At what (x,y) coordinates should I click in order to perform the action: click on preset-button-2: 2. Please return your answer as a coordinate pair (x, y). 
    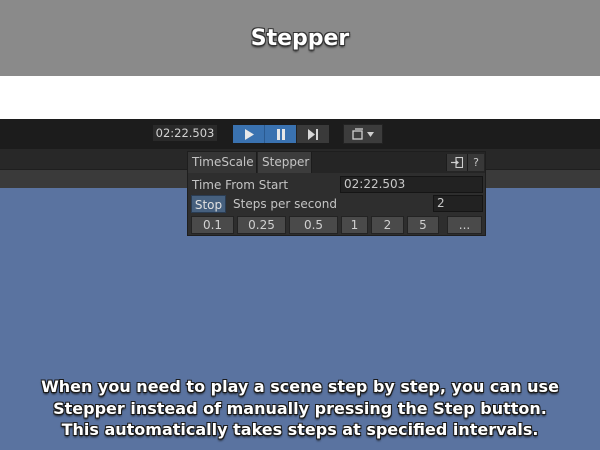
    Looking at the image, I should click on (387, 225).